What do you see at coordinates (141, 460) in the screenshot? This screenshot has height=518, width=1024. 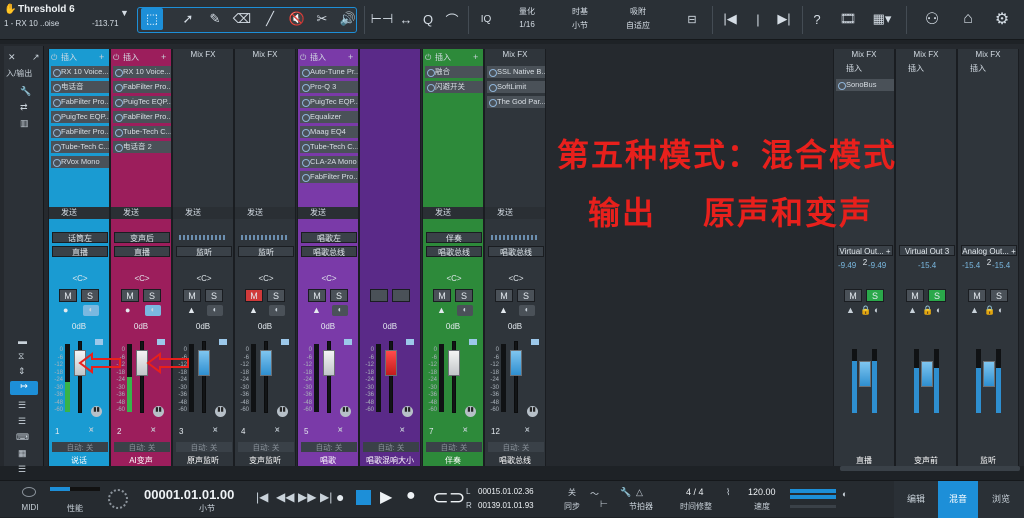 I see `channel-name: AI变声` at bounding box center [141, 460].